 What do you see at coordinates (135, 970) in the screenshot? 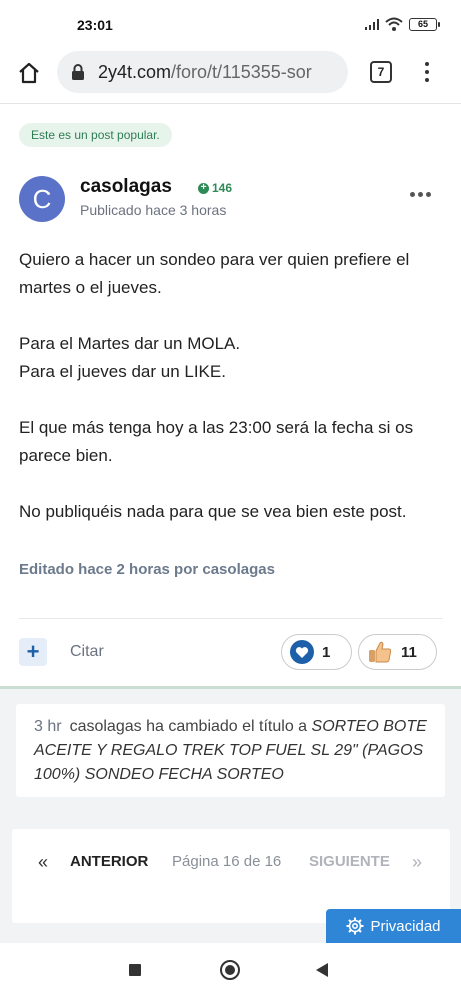
I see `recents-icon` at bounding box center [135, 970].